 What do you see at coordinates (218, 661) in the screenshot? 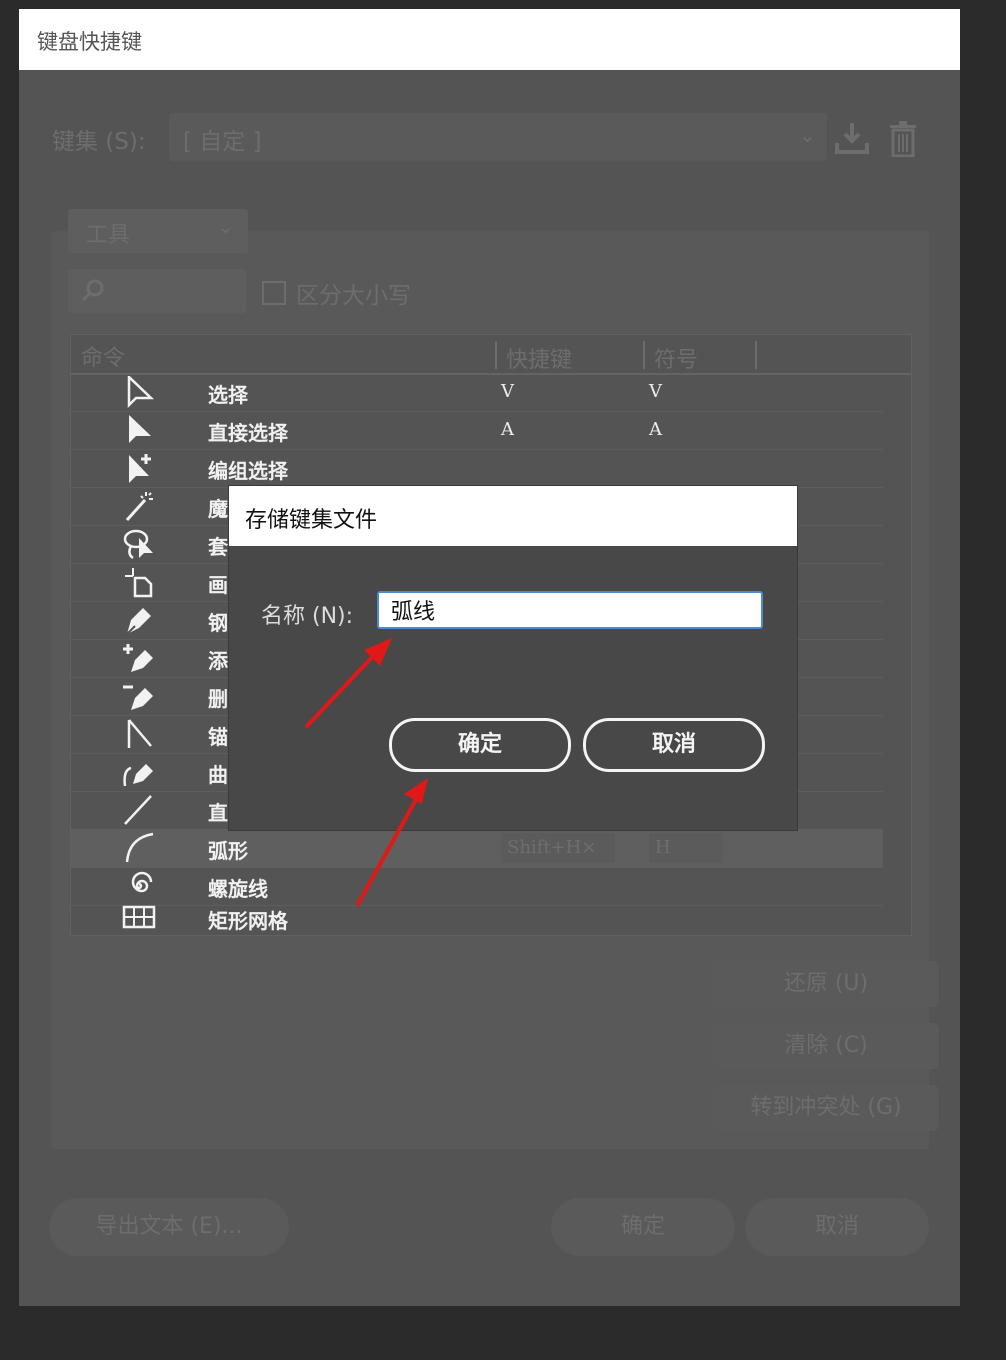
I see `command-name: 添` at bounding box center [218, 661].